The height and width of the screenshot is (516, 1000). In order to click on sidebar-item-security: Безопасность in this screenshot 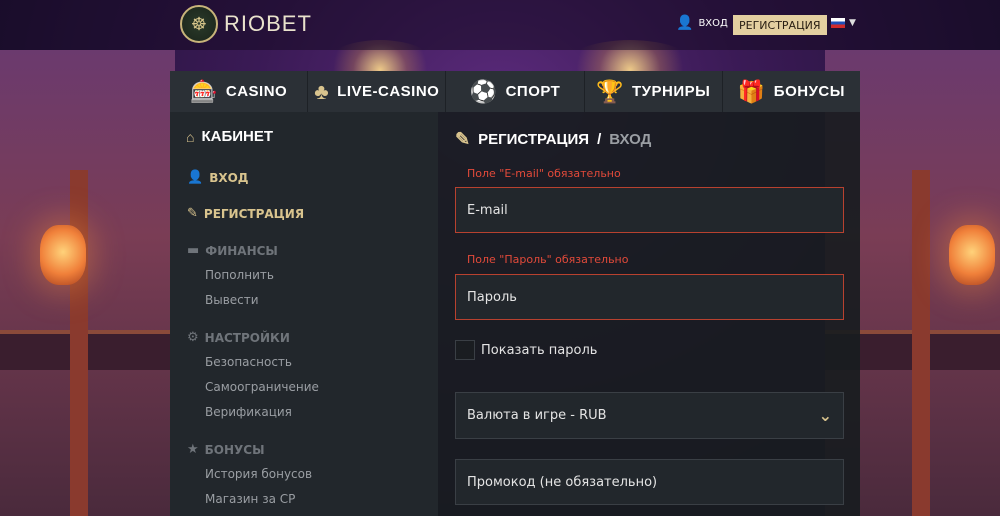, I will do `click(248, 362)`.